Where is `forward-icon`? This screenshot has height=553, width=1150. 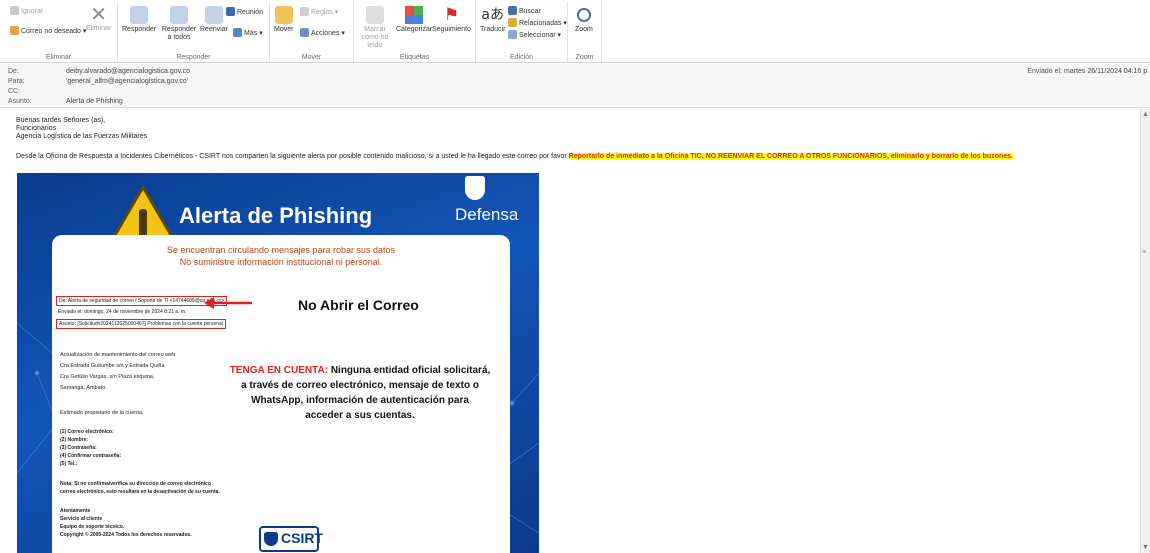 forward-icon is located at coordinates (214, 15).